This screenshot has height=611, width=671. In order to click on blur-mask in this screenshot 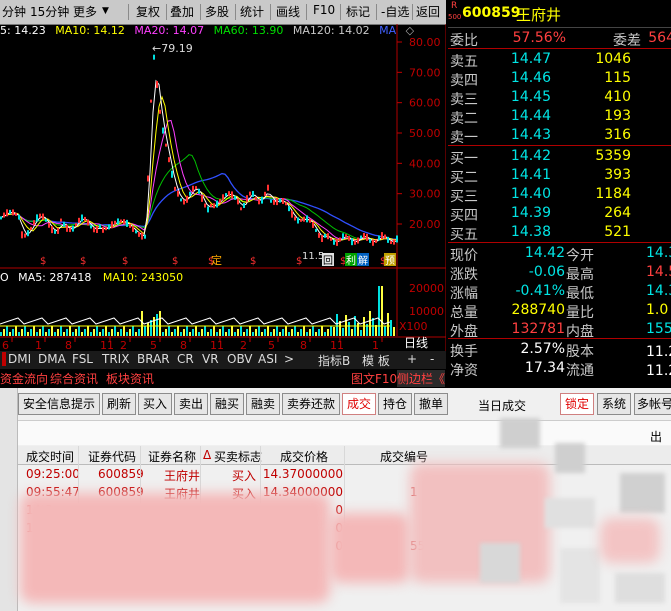, I will do `click(630, 540)`.